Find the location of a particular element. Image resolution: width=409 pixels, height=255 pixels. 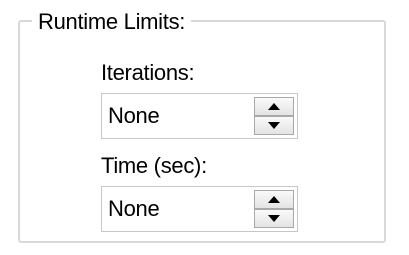

runtime-limits-title: Runtime Limits: is located at coordinates (112, 22).